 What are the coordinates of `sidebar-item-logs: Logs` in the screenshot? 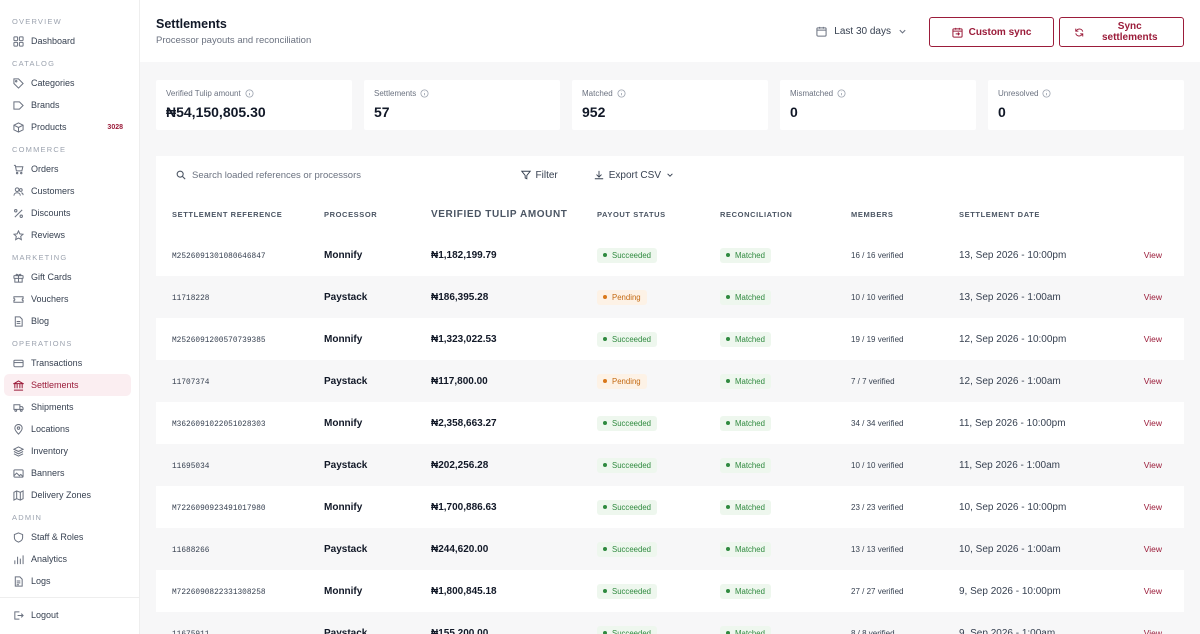 It's located at (67, 581).